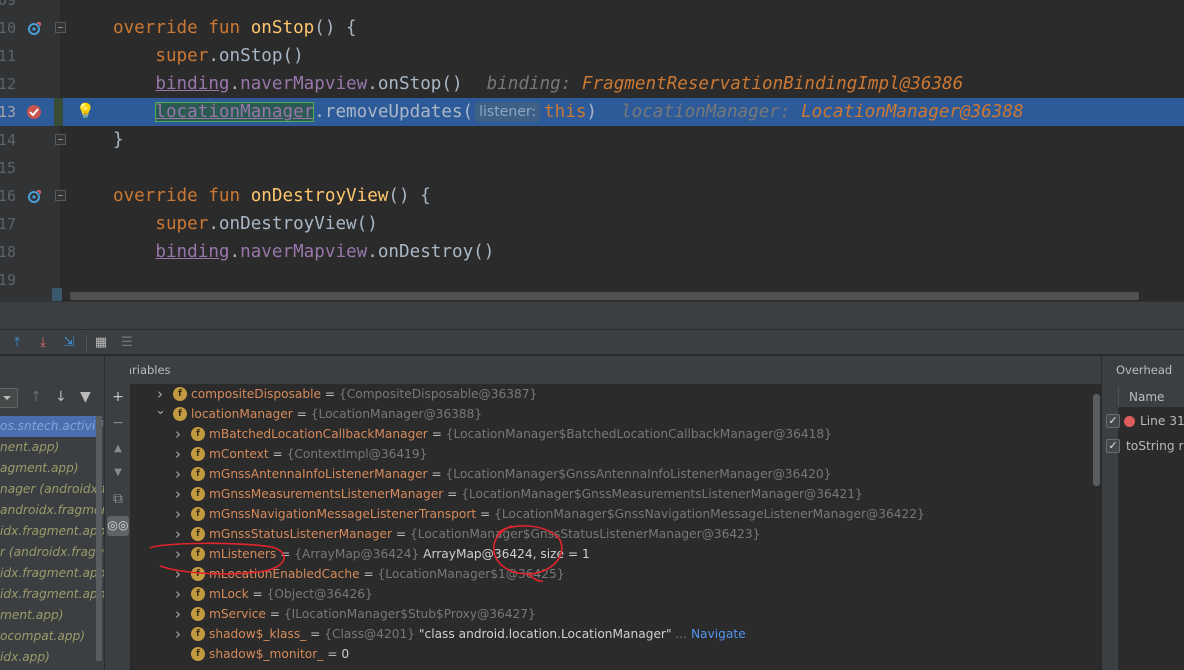  I want to click on add-watch-icon: +, so click(118, 397).